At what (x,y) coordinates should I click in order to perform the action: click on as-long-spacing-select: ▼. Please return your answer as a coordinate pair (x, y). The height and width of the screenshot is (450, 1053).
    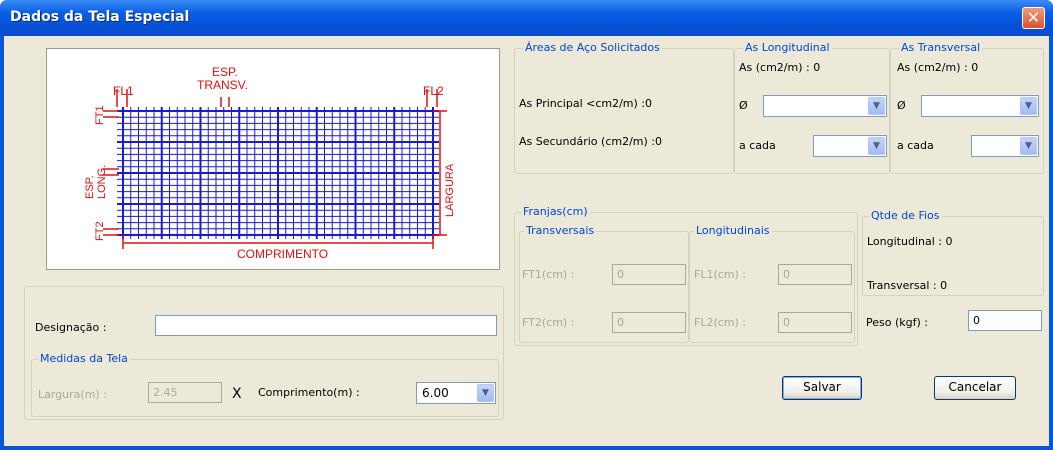
    Looking at the image, I should click on (850, 146).